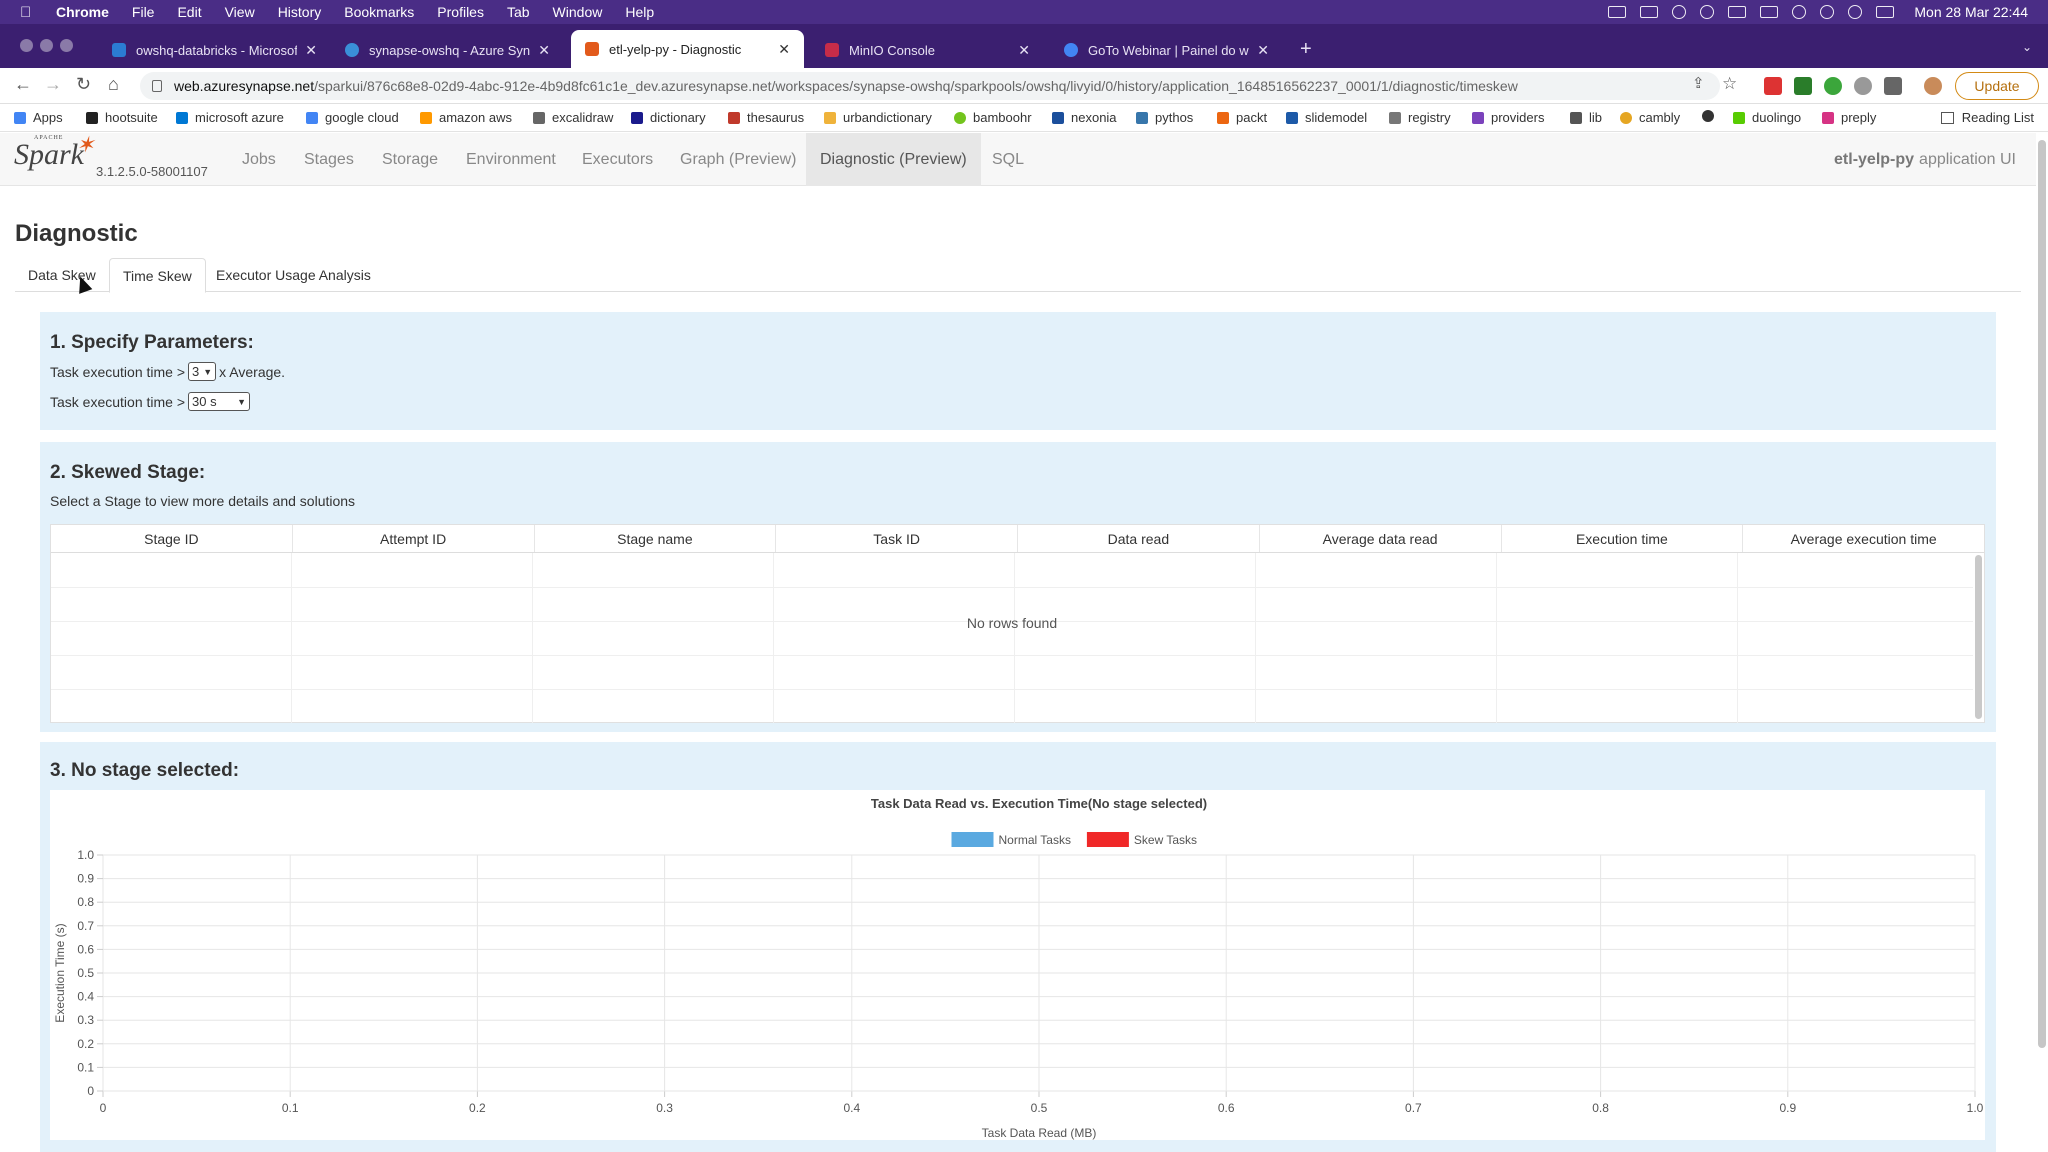 This screenshot has height=1152, width=2048. What do you see at coordinates (189, 12) in the screenshot?
I see `menu-edit: Edit` at bounding box center [189, 12].